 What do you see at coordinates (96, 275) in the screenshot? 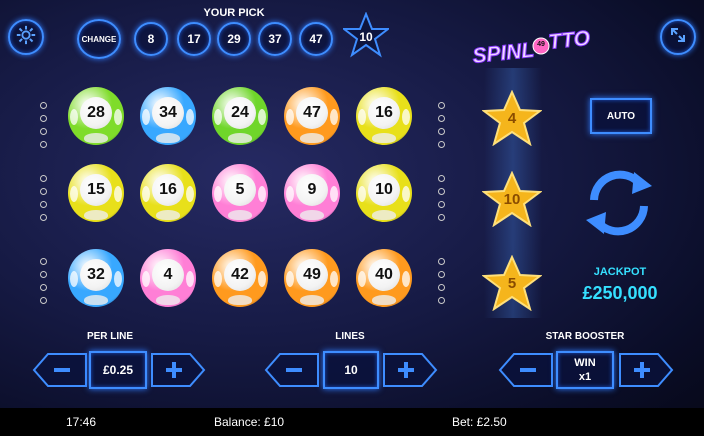
I see `ball-number: 32` at bounding box center [96, 275].